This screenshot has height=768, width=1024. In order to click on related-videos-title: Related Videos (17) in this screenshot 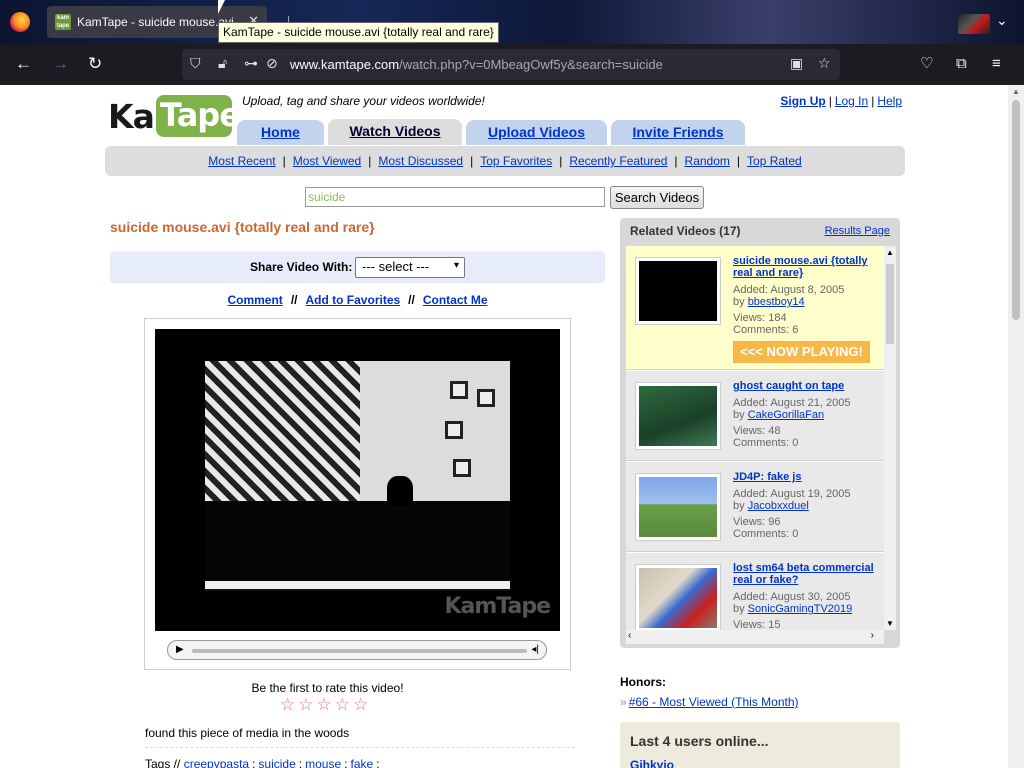, I will do `click(685, 231)`.